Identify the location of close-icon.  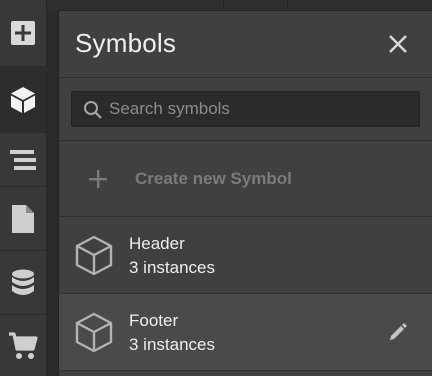
(398, 44).